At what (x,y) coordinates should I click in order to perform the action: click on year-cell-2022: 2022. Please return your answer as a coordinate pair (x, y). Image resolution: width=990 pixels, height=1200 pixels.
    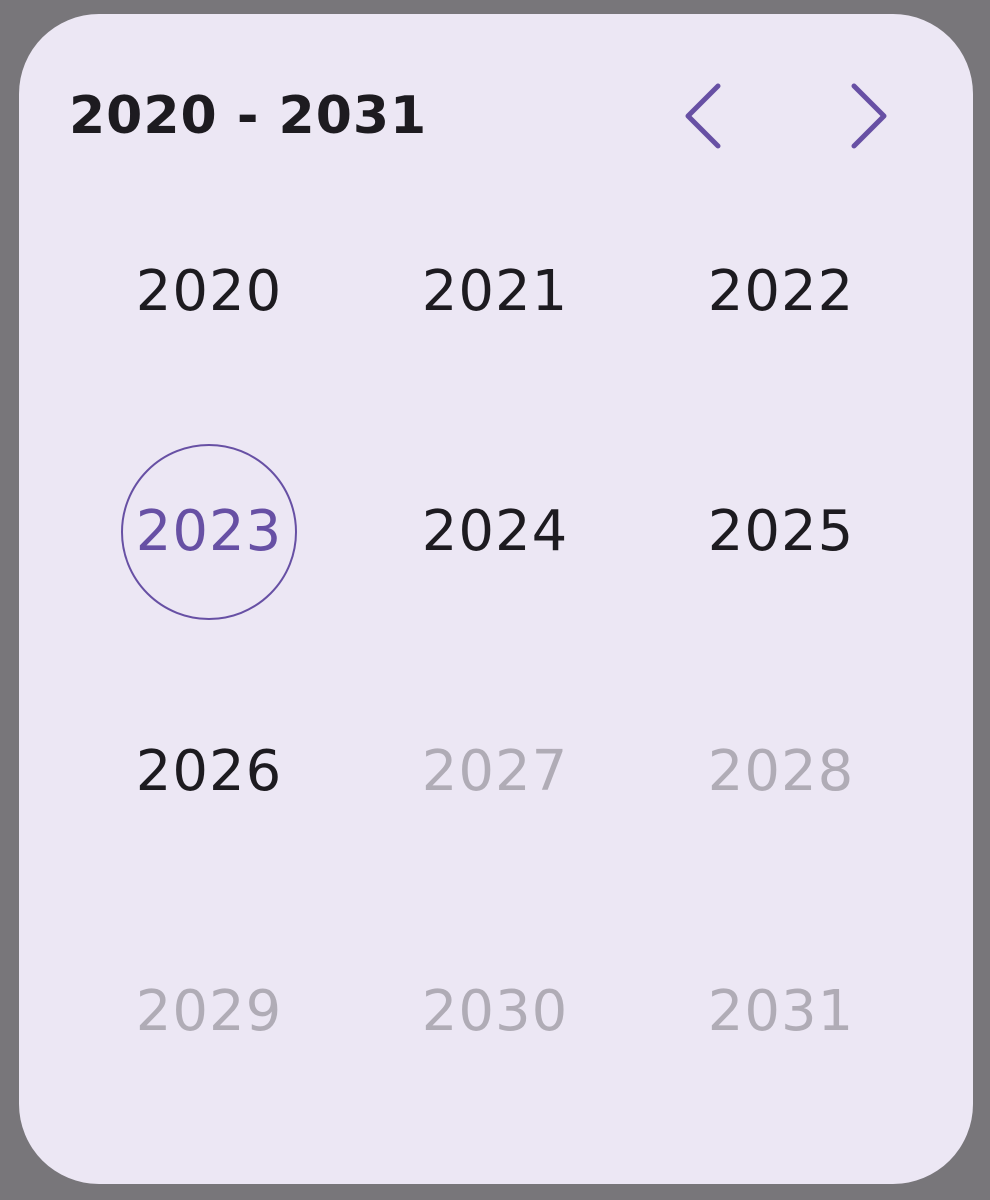
    Looking at the image, I should click on (781, 292).